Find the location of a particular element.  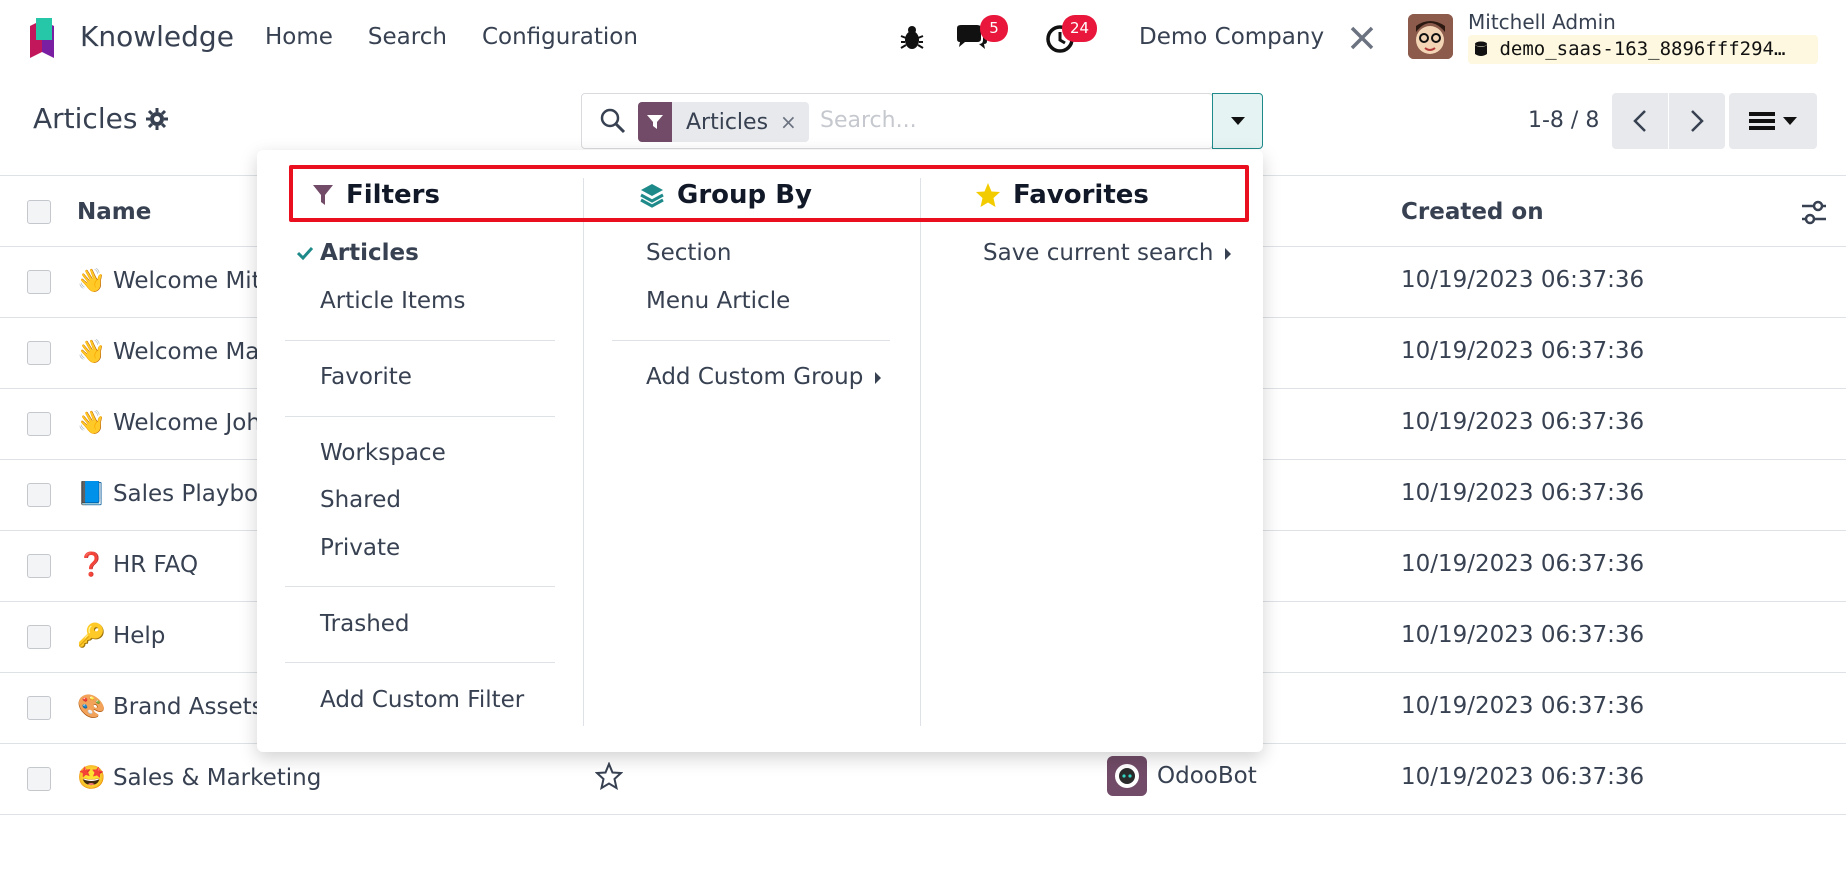

filters-heading: Filters is located at coordinates (376, 195).